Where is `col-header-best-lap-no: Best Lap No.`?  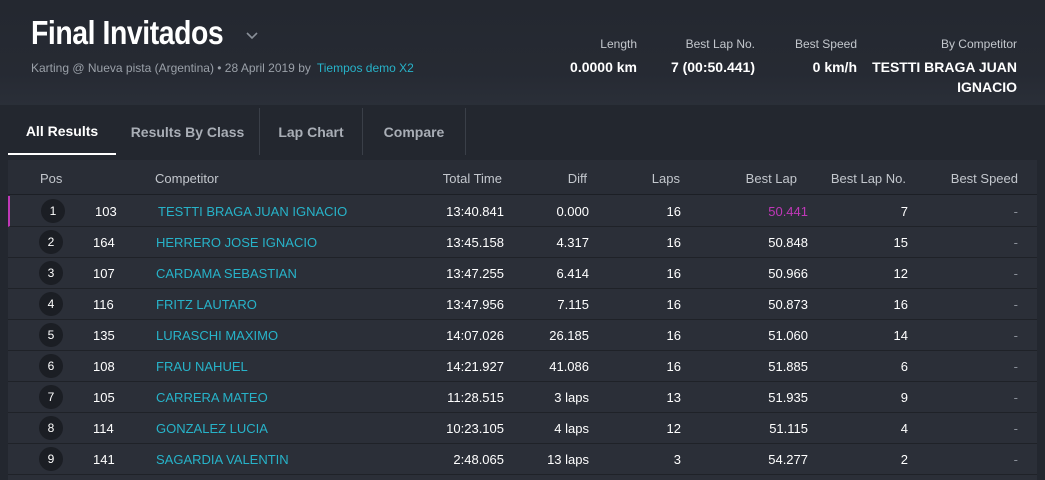 col-header-best-lap-no: Best Lap No. is located at coordinates (868, 178).